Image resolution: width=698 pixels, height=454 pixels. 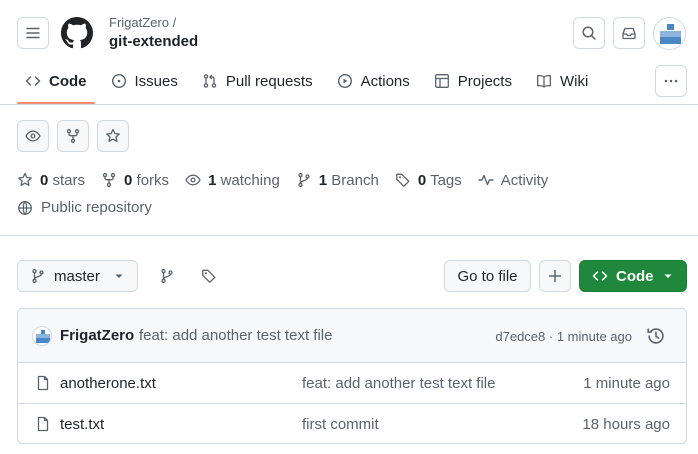 What do you see at coordinates (544, 81) in the screenshot?
I see `book-icon` at bounding box center [544, 81].